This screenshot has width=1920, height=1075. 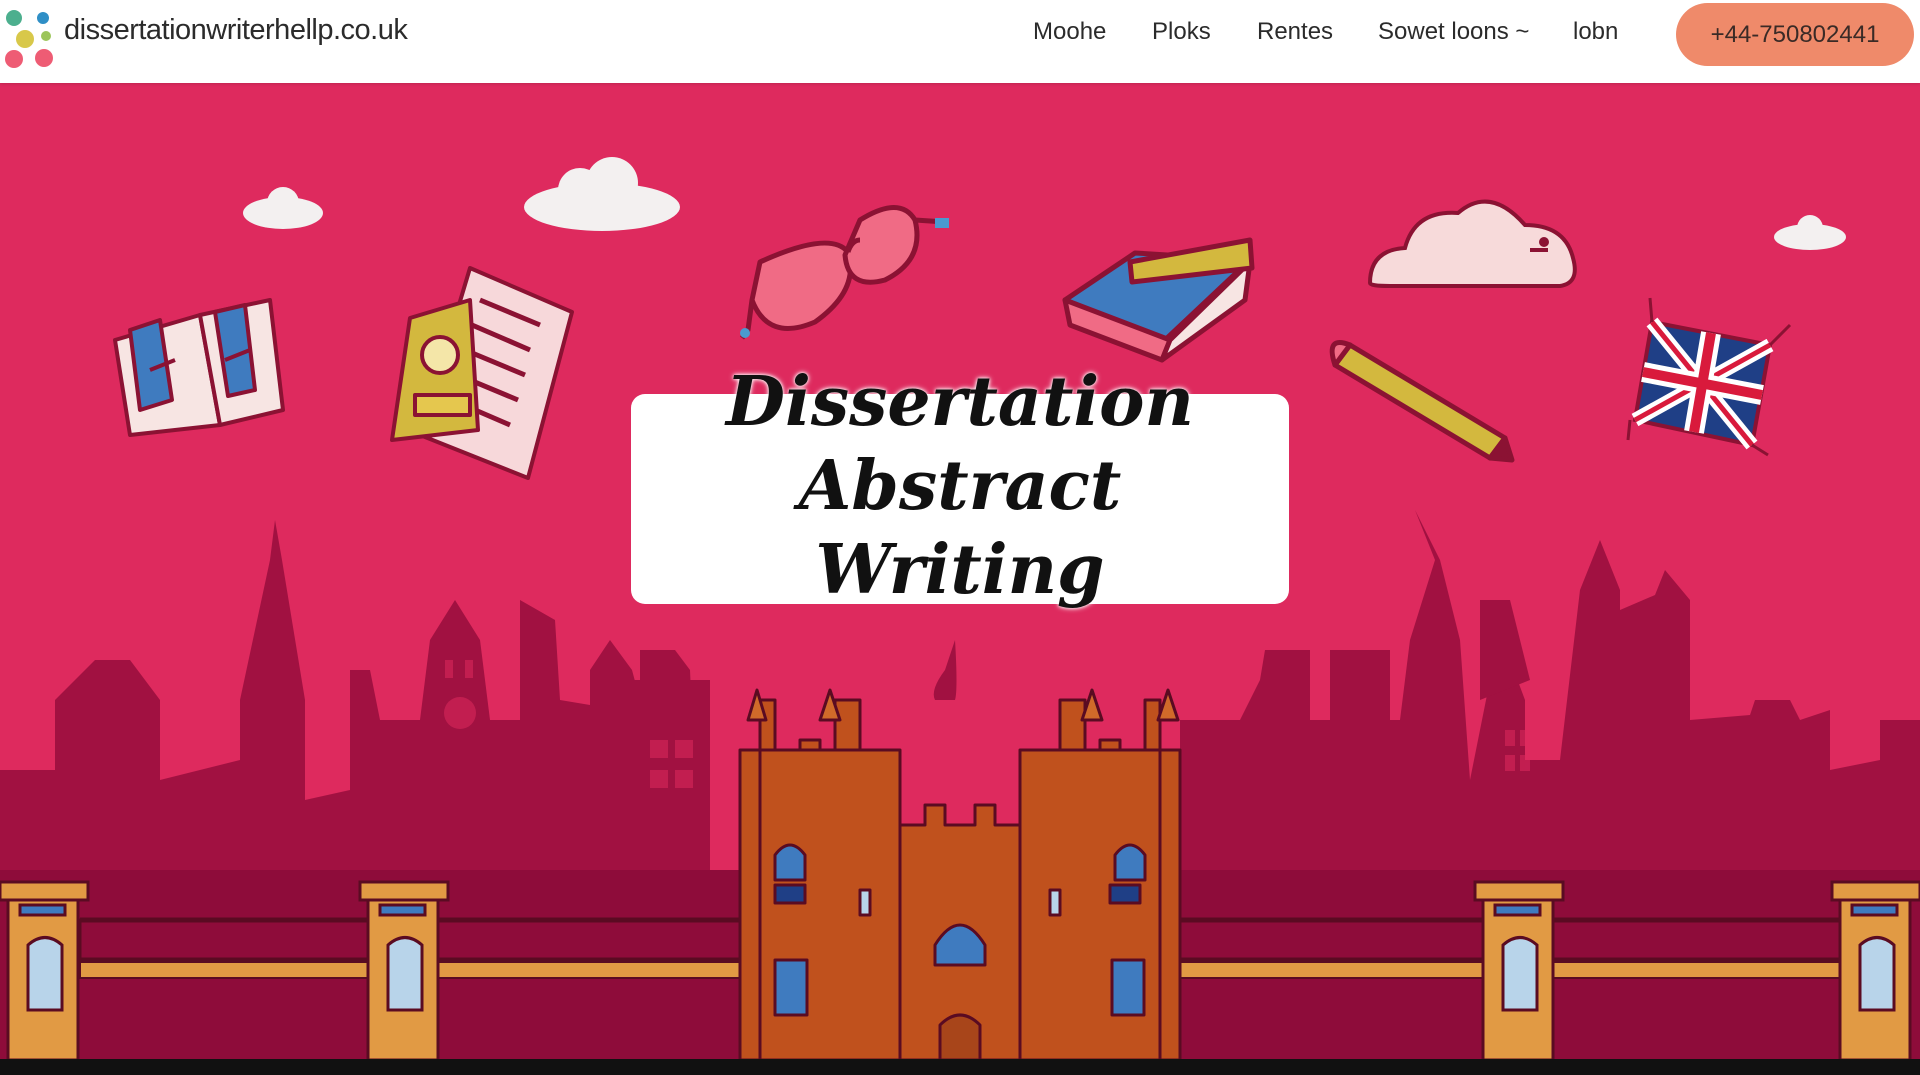 I want to click on glasses-icon, so click(x=844, y=272).